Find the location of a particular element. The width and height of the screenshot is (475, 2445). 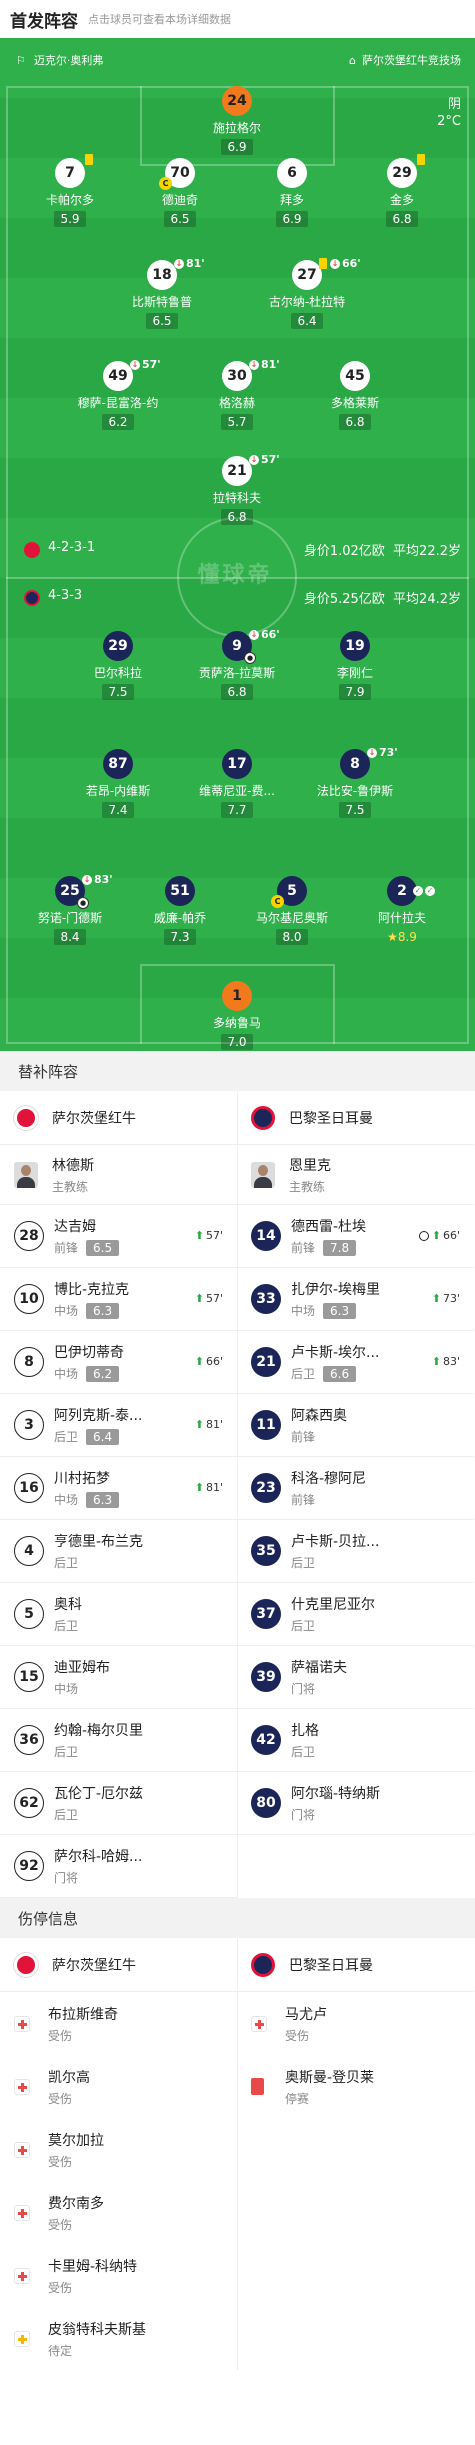

player: 21 ↓ 57' 拉特科夫 6.8 is located at coordinates (237, 489).